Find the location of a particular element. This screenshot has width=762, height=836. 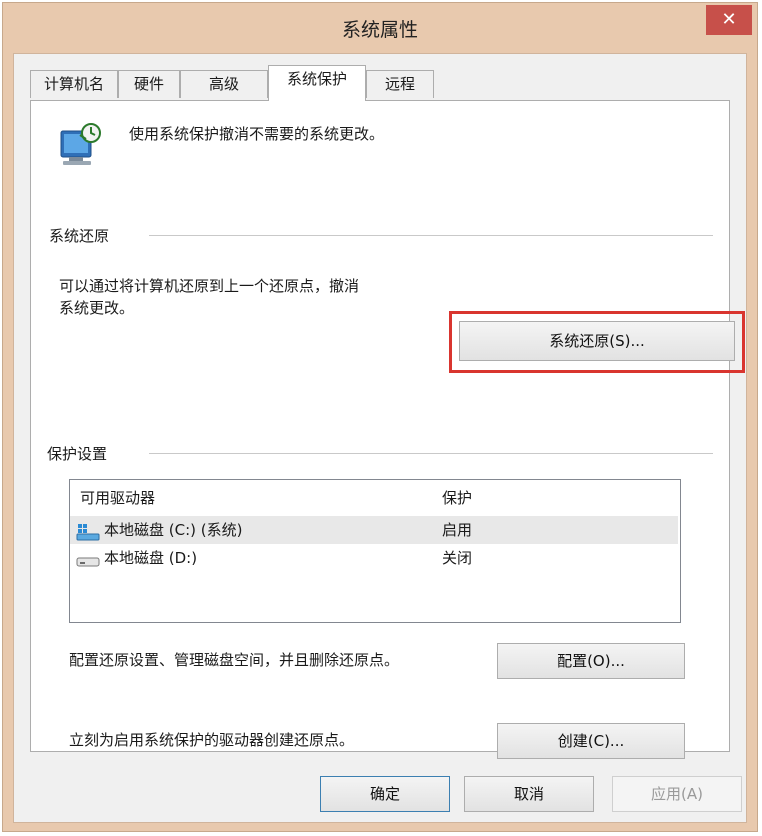

protection-group-label: 保护设置 is located at coordinates (77, 454).